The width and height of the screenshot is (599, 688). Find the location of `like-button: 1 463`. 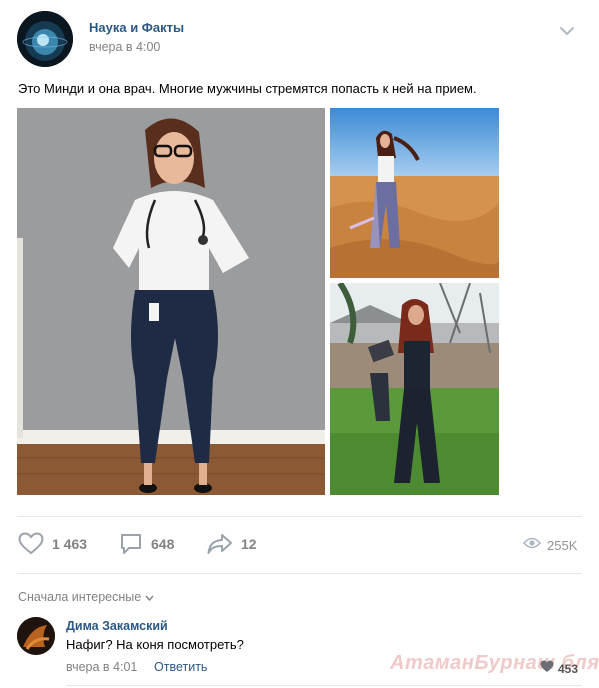

like-button: 1 463 is located at coordinates (52, 544).